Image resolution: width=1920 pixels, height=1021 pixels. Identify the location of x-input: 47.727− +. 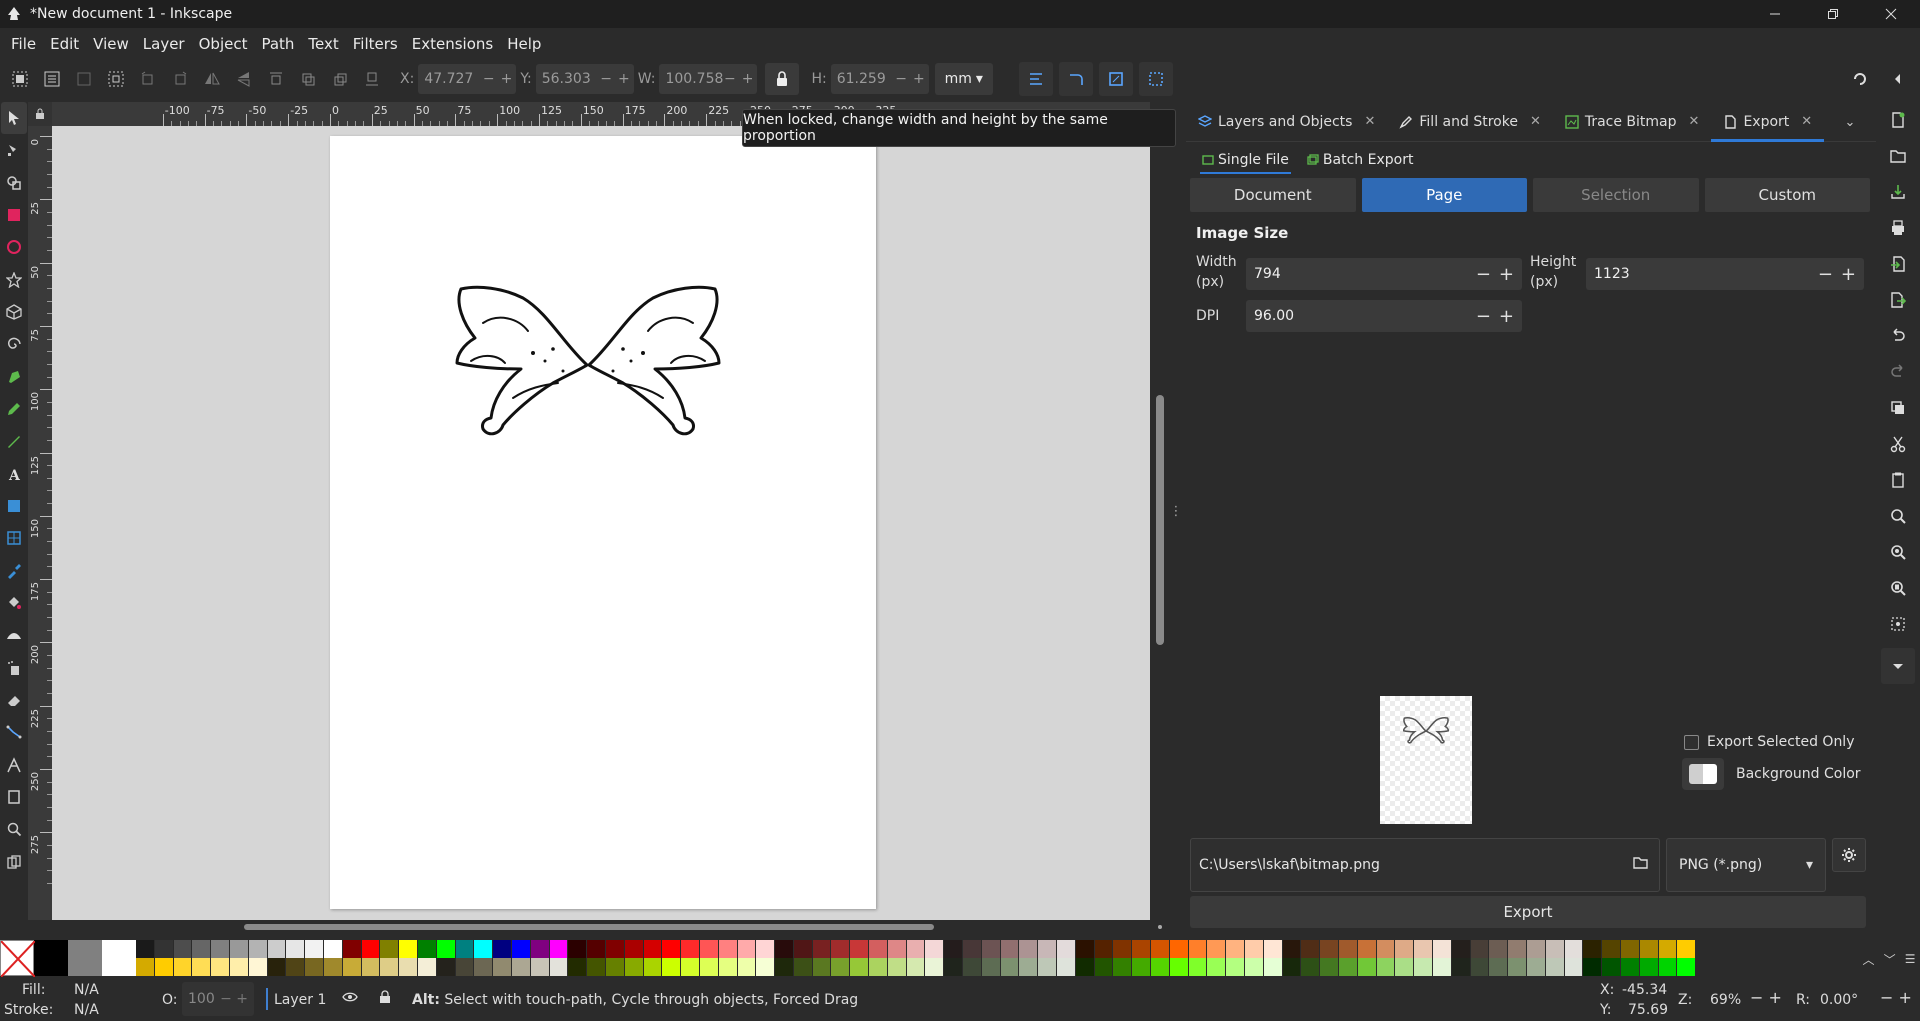
(467, 79).